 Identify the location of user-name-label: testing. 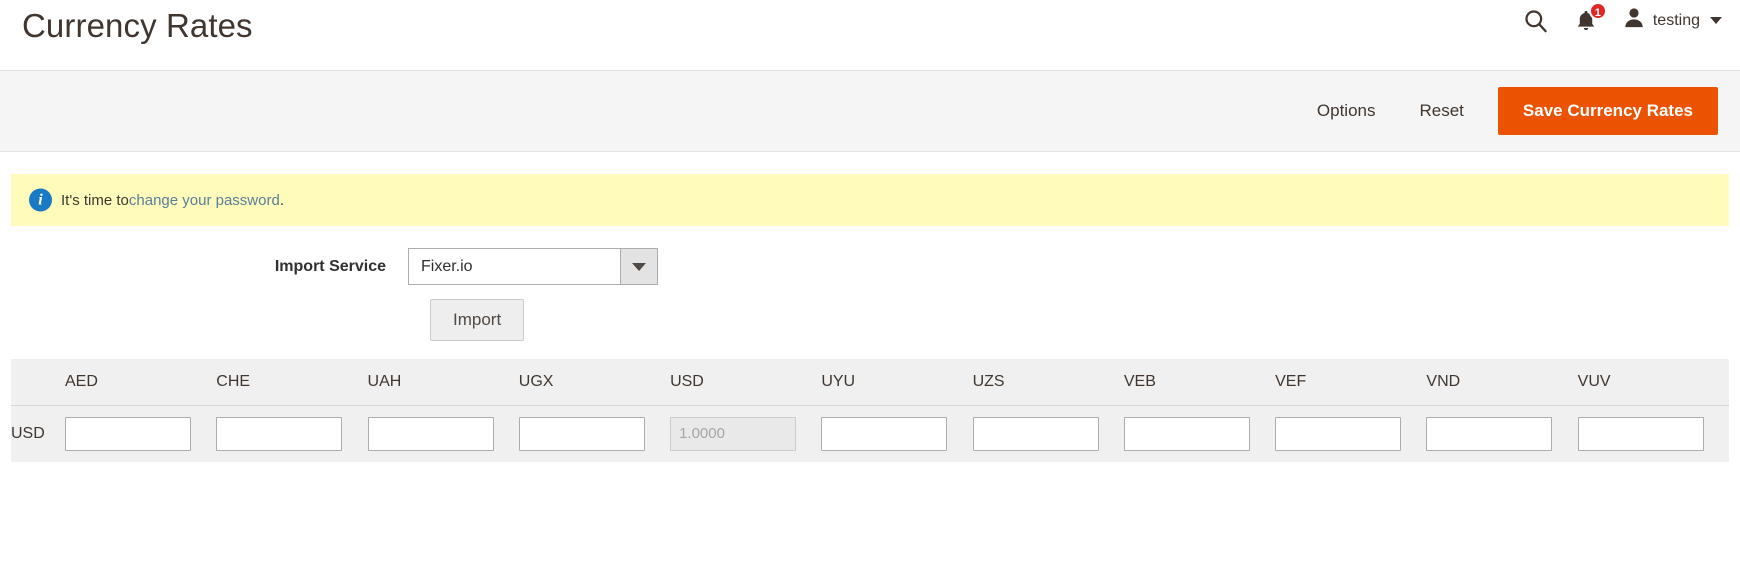
(1676, 20).